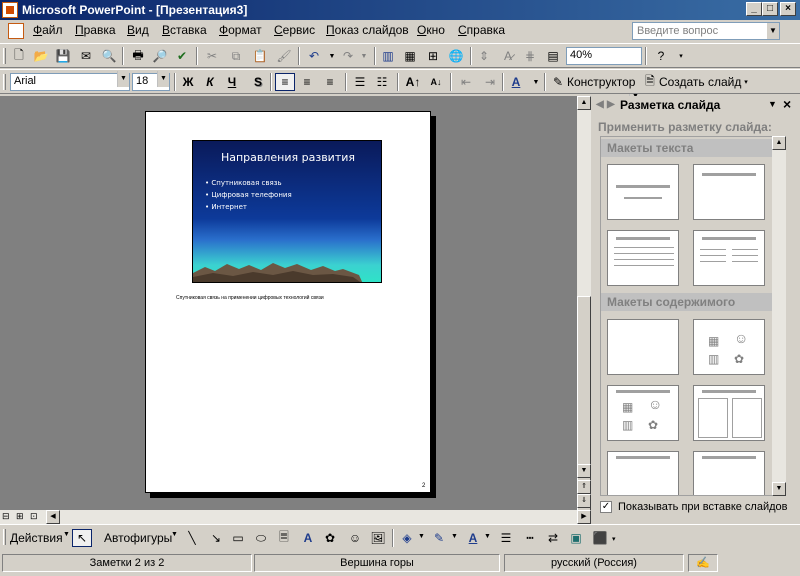 This screenshot has height=576, width=800. Describe the element at coordinates (643, 347) in the screenshot. I see `layout-blank` at that location.